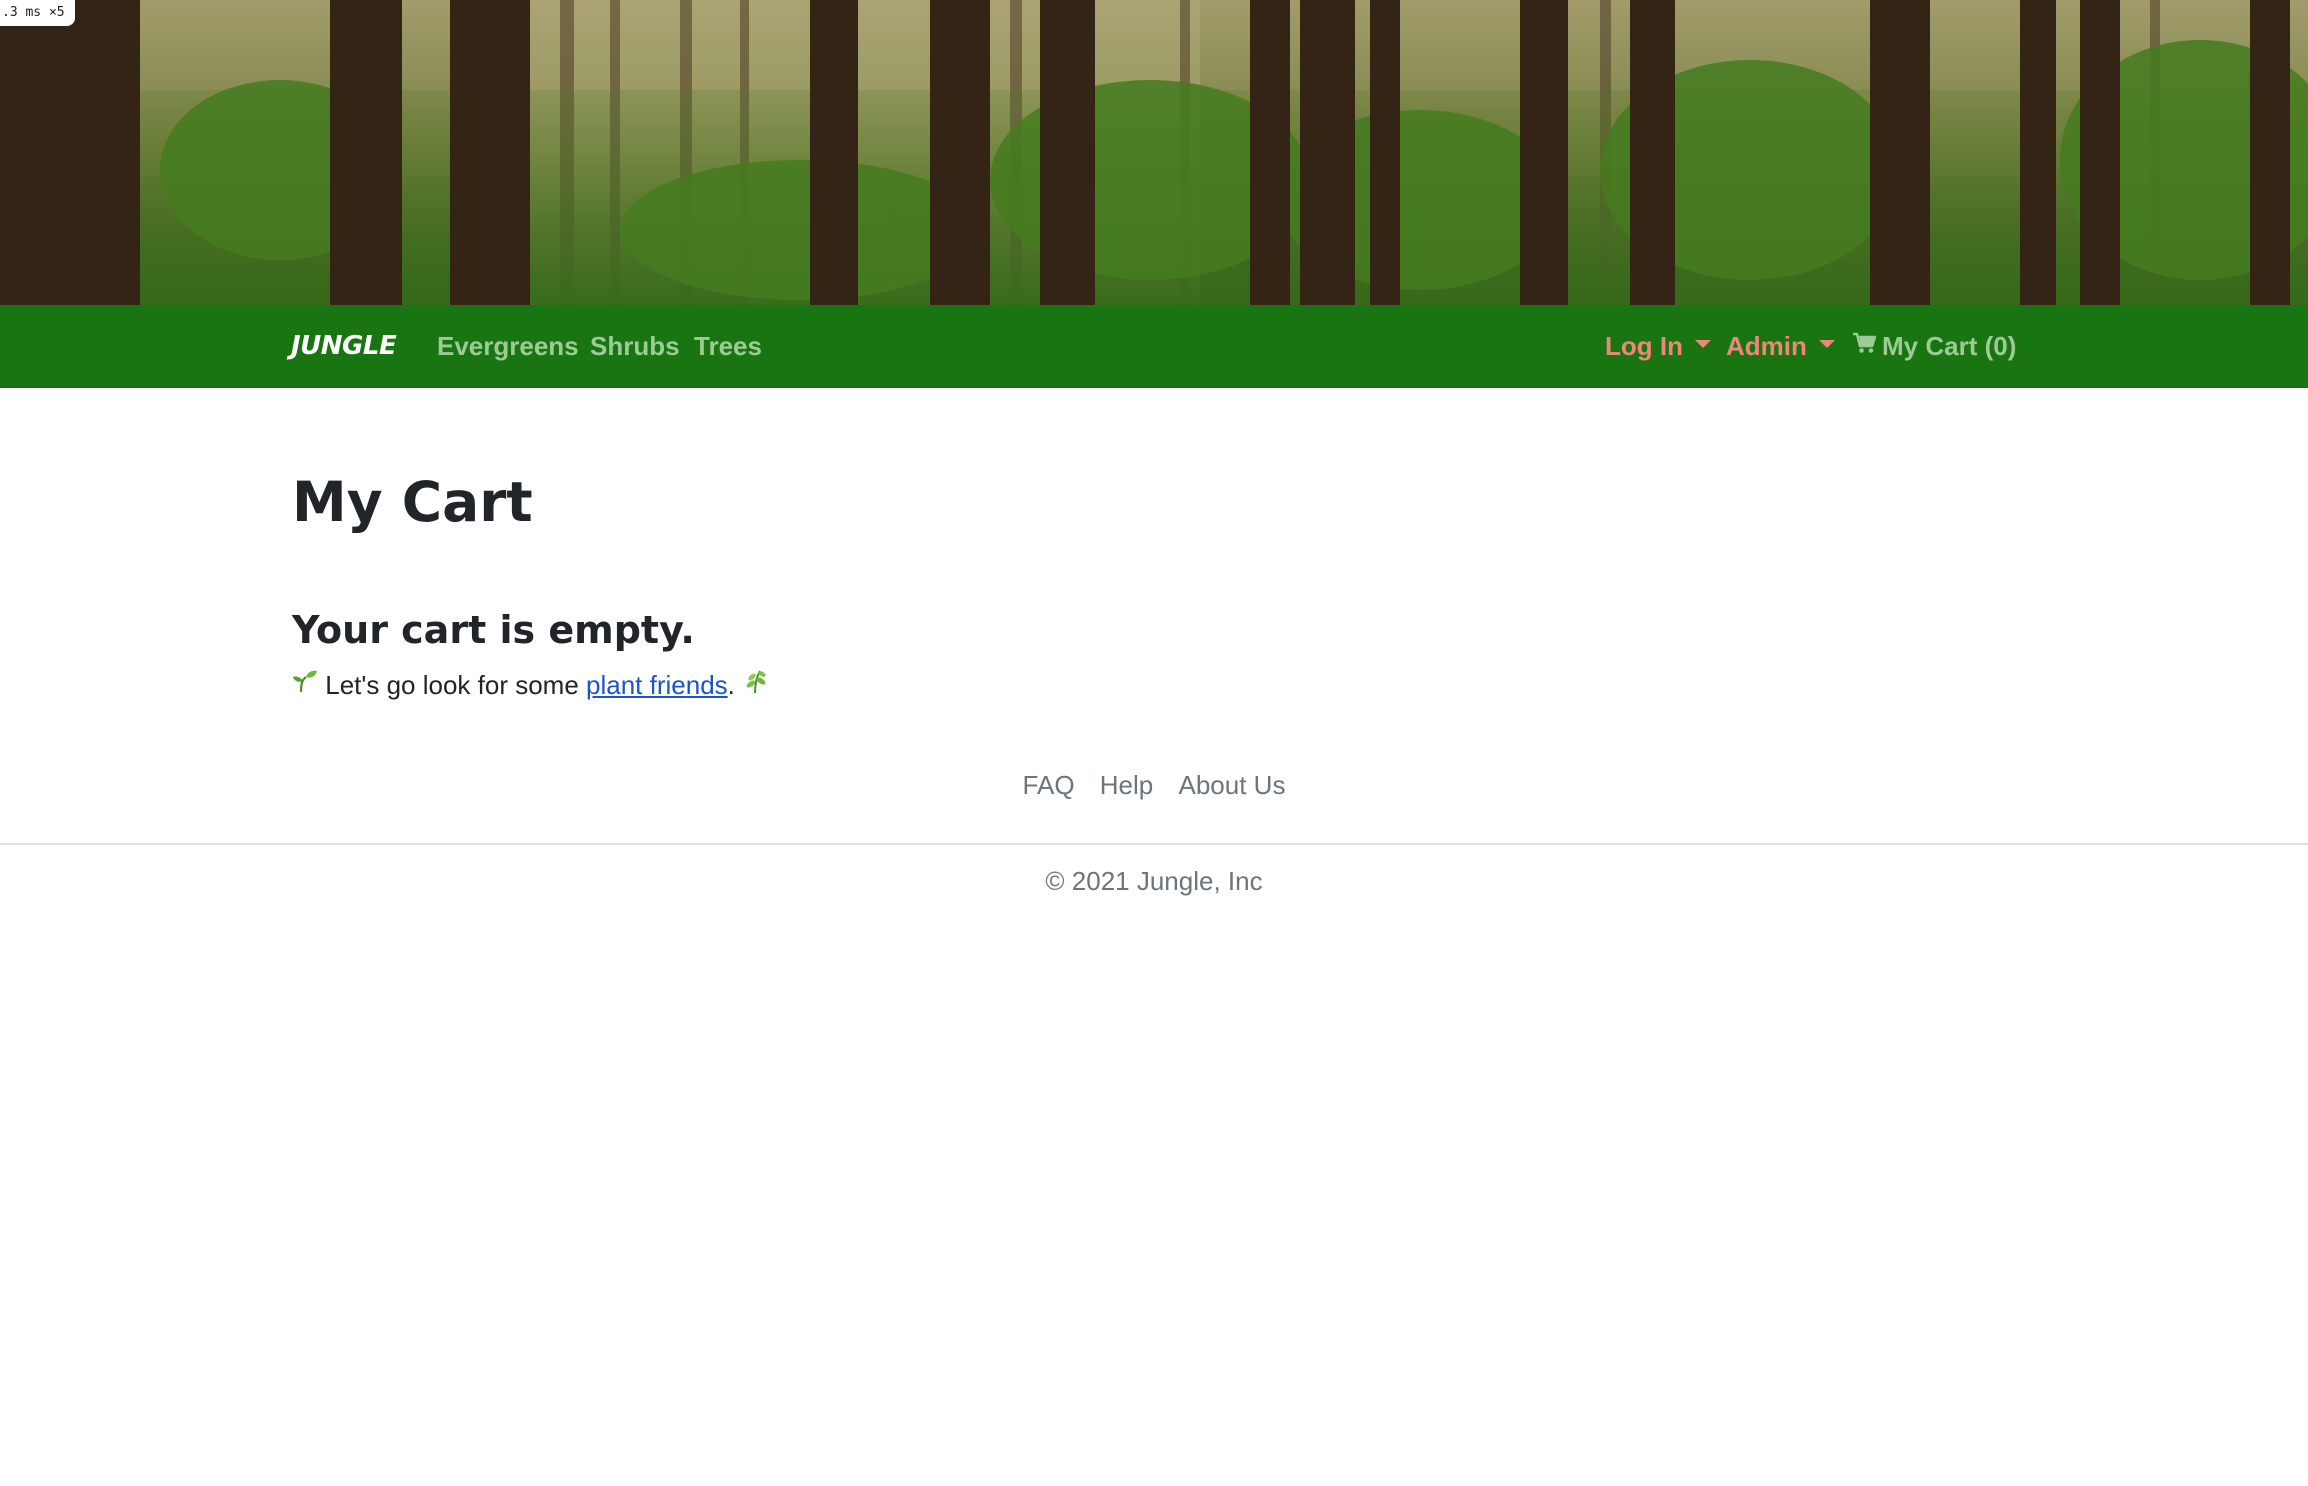  Describe the element at coordinates (1949, 346) in the screenshot. I see `my-cart-label: My Cart (0)` at that location.